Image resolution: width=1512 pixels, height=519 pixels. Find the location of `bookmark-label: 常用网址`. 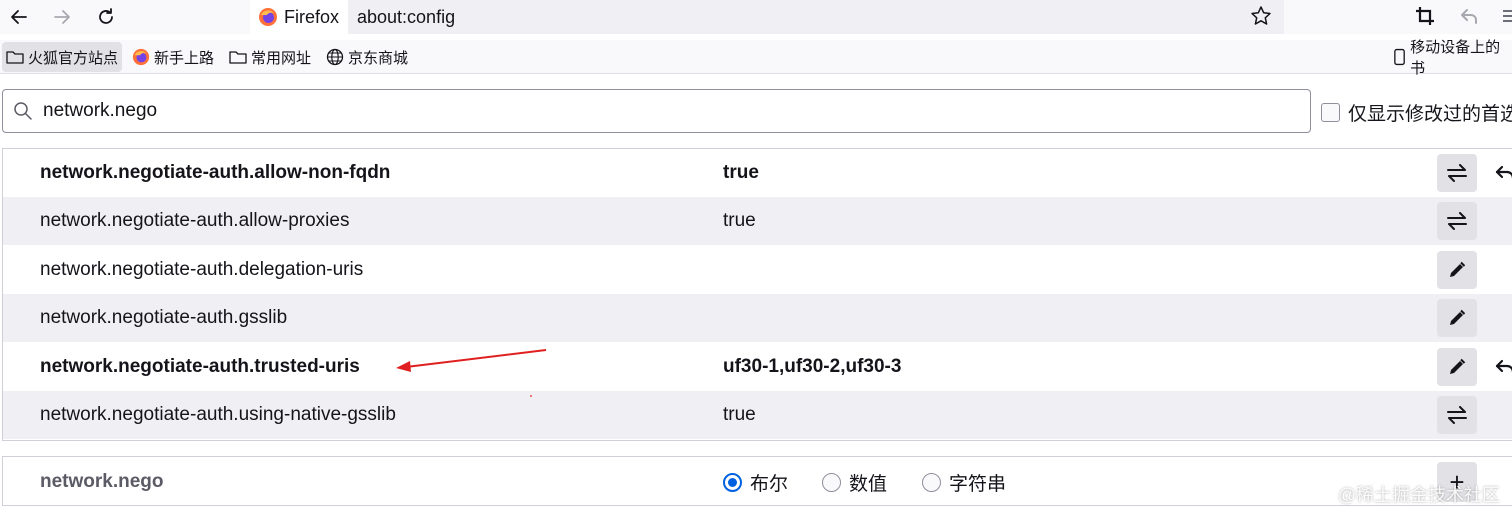

bookmark-label: 常用网址 is located at coordinates (281, 58).